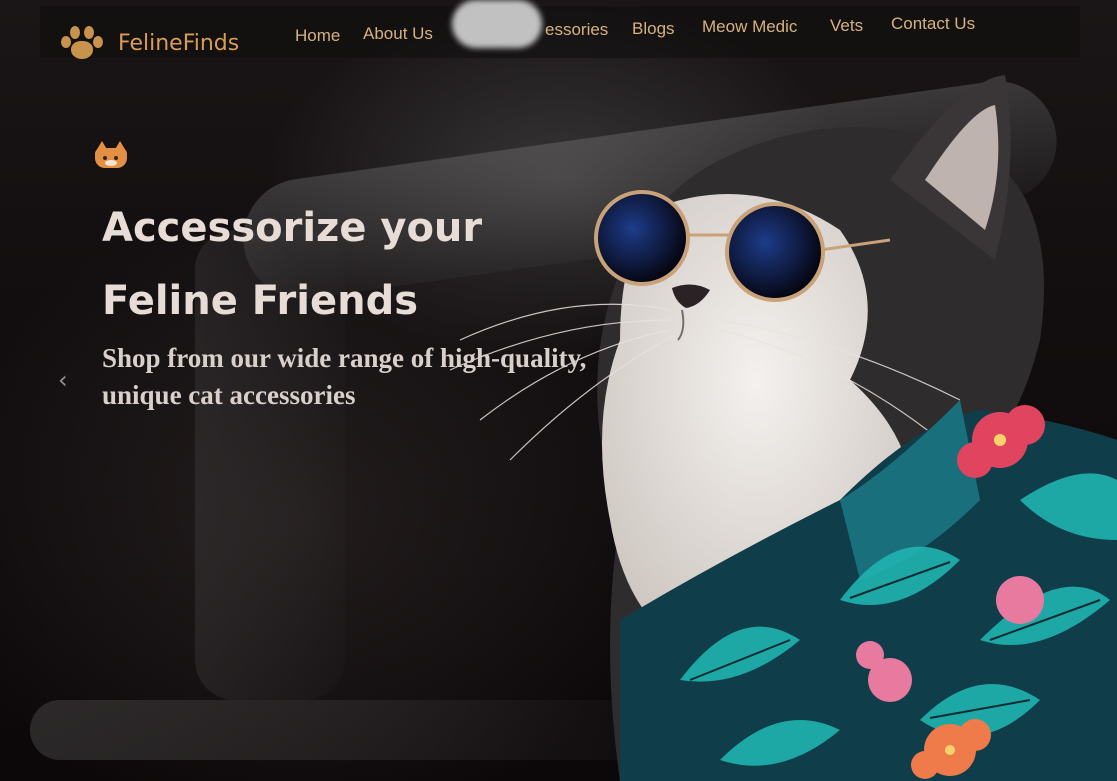 The height and width of the screenshot is (781, 1117). What do you see at coordinates (933, 24) in the screenshot?
I see `nav-contact-us: Contact Us` at bounding box center [933, 24].